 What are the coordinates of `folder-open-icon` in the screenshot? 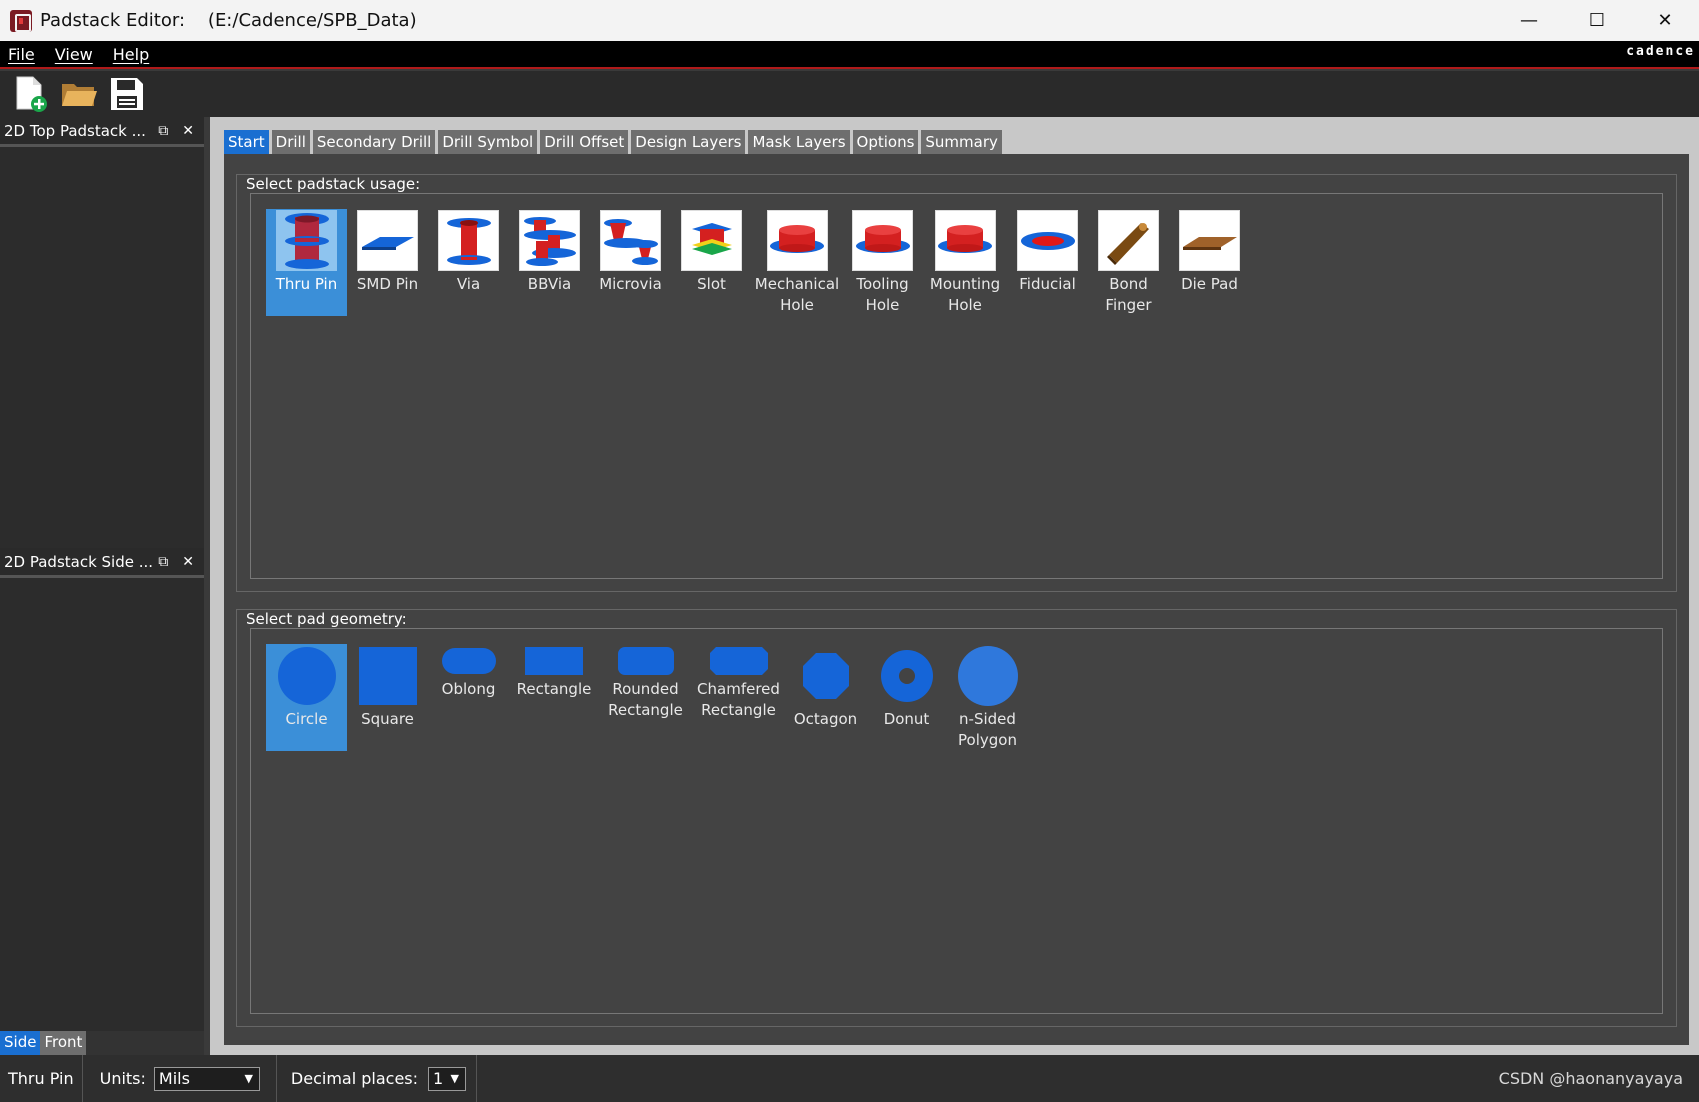 It's located at (79, 95).